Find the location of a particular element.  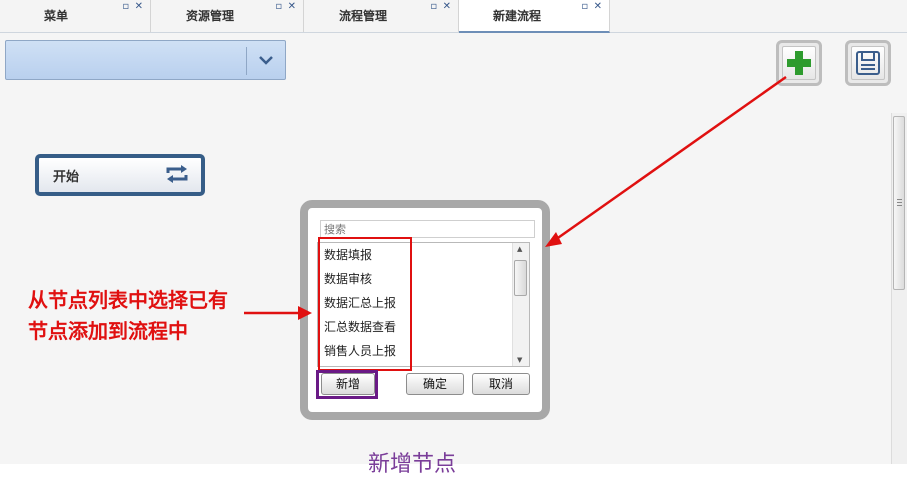

tab-label: 资源管理 is located at coordinates (210, 16).